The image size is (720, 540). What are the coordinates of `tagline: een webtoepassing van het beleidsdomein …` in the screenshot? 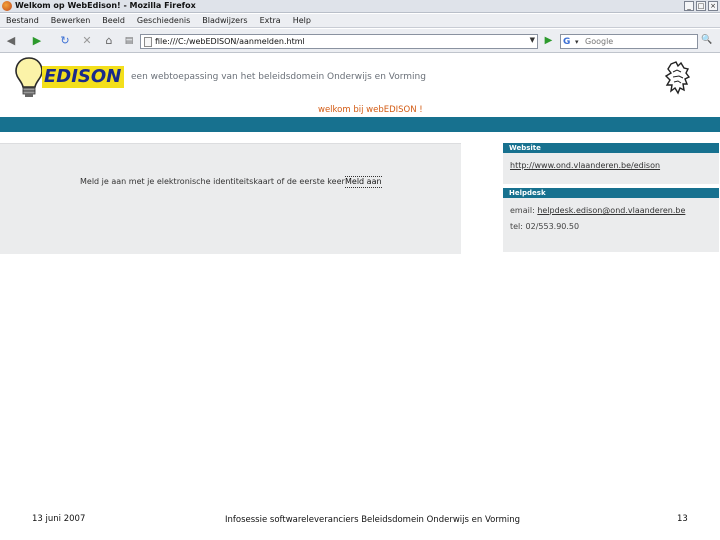 It's located at (278, 77).